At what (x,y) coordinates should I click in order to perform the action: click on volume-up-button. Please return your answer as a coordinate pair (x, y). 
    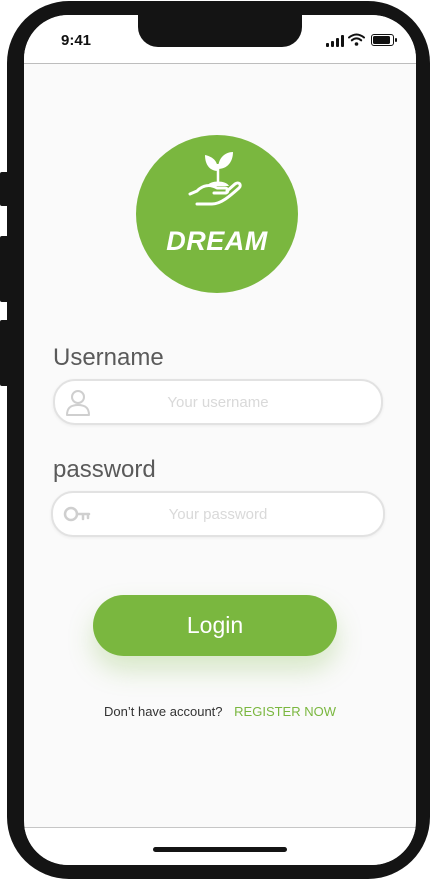
    Looking at the image, I should click on (3, 269).